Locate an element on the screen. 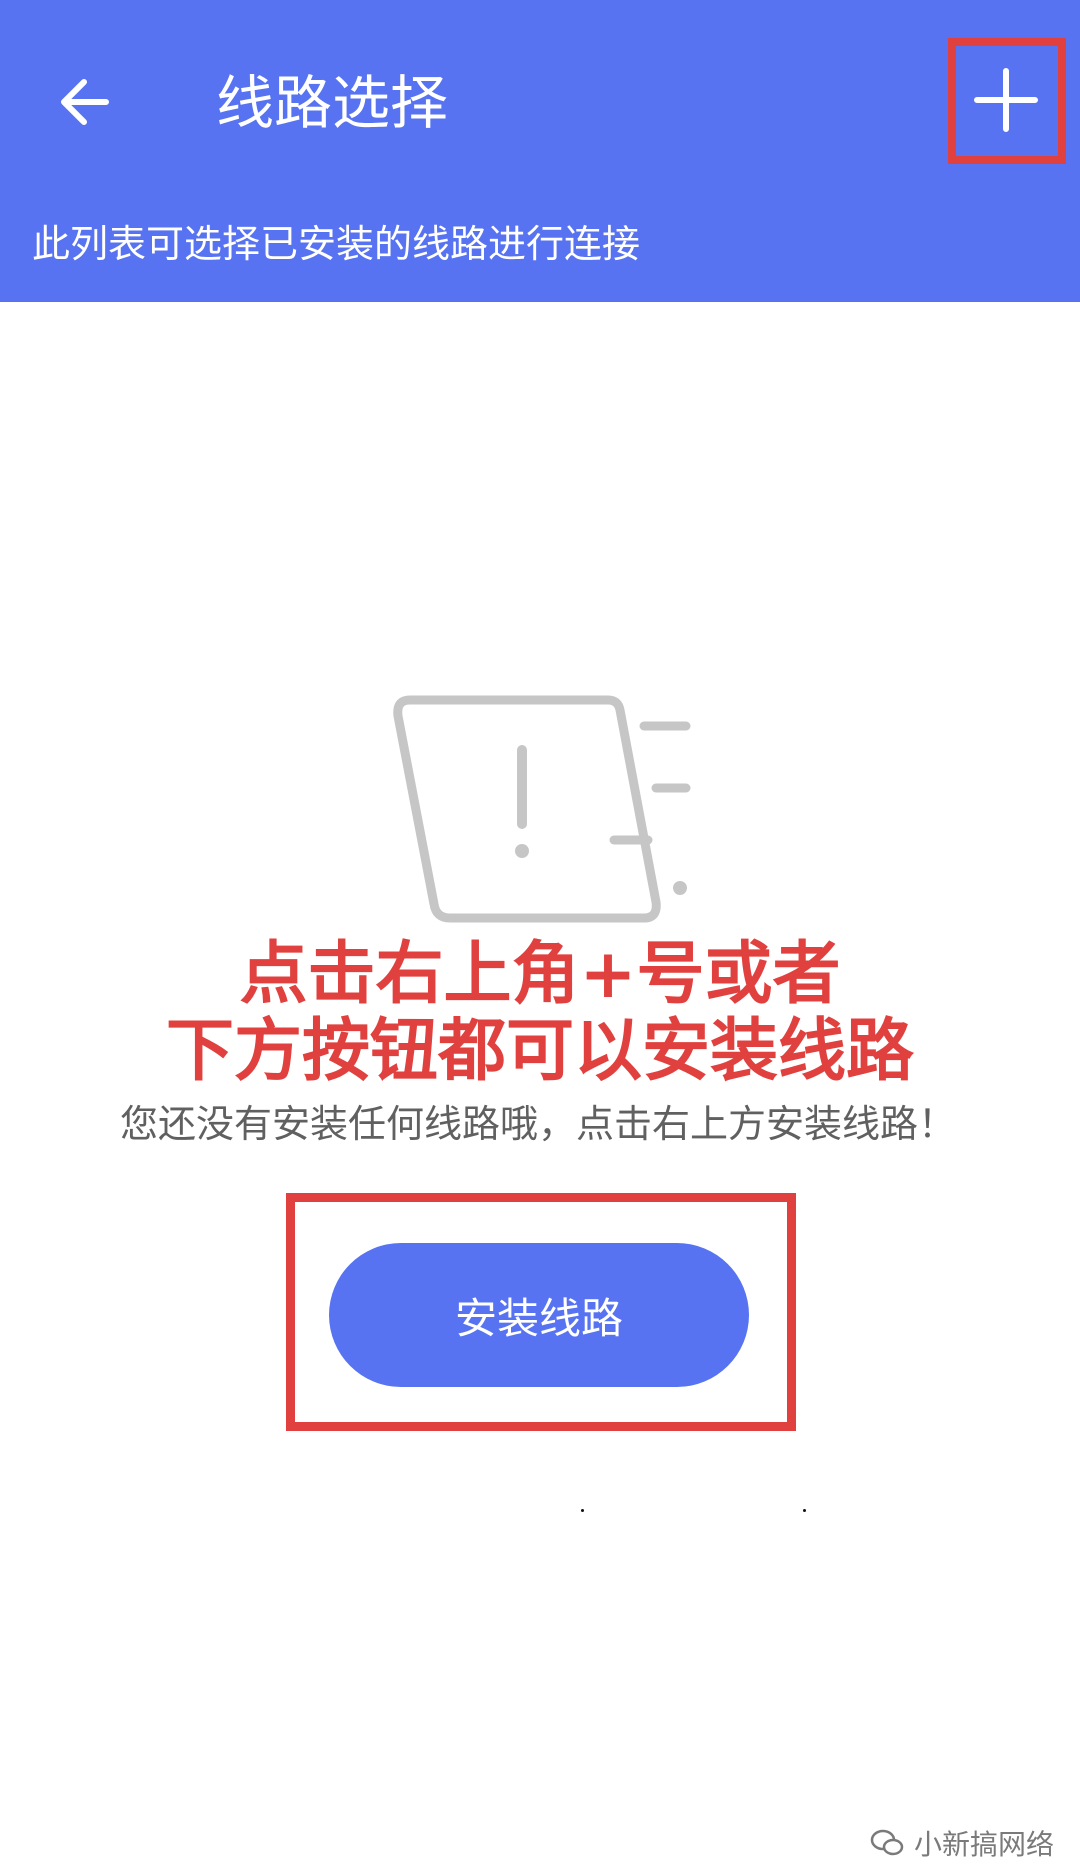  back-button is located at coordinates (84, 102).